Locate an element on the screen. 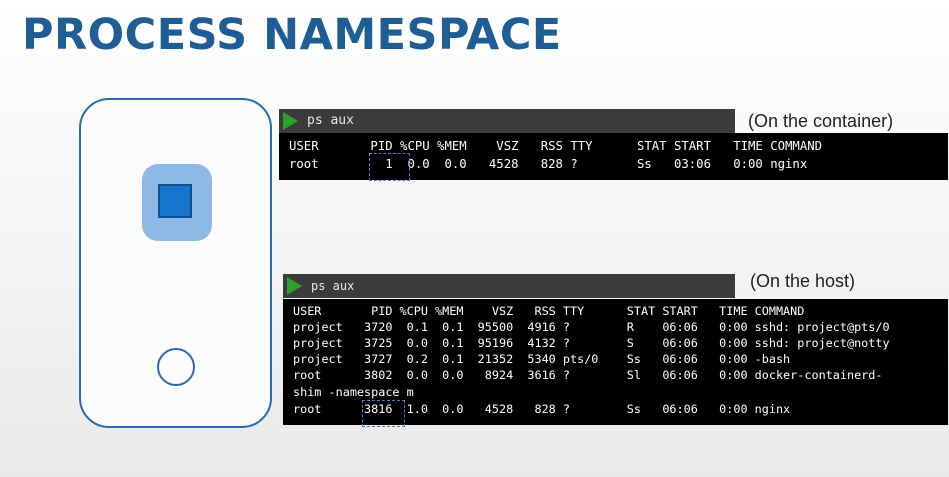  container-icon is located at coordinates (177, 202).